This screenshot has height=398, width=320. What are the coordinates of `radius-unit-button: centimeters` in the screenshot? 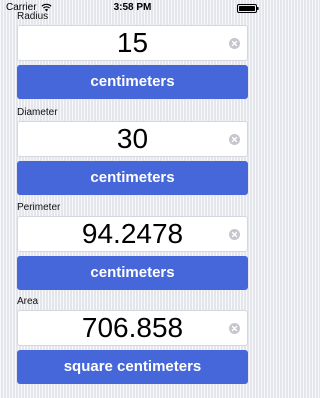 It's located at (132, 82).